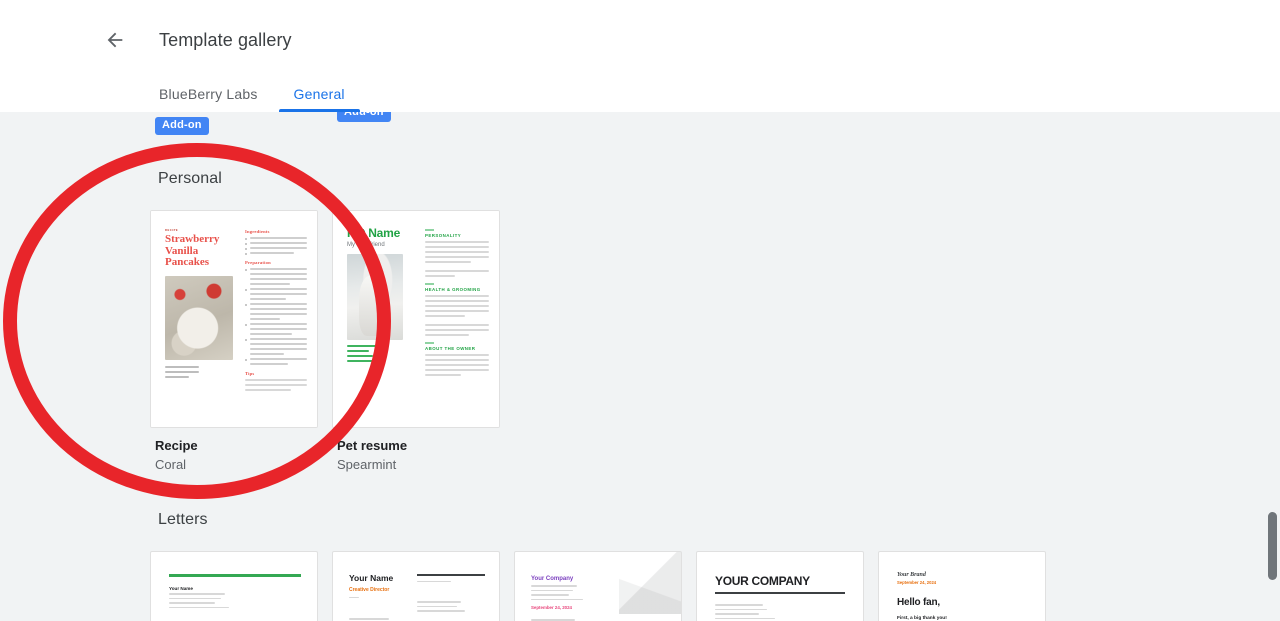 The height and width of the screenshot is (621, 1280). Describe the element at coordinates (209, 603) in the screenshot. I see `letter1-body: Your Name` at that location.